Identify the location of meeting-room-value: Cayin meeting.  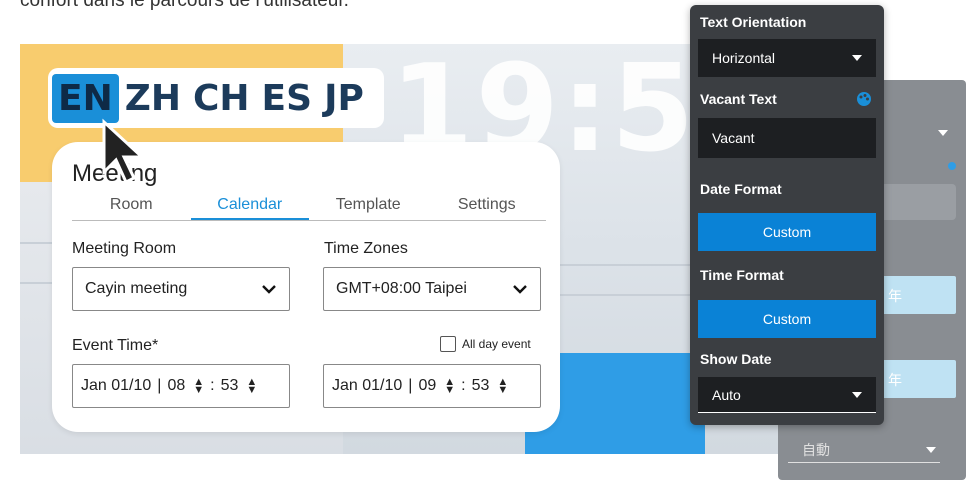
(136, 288).